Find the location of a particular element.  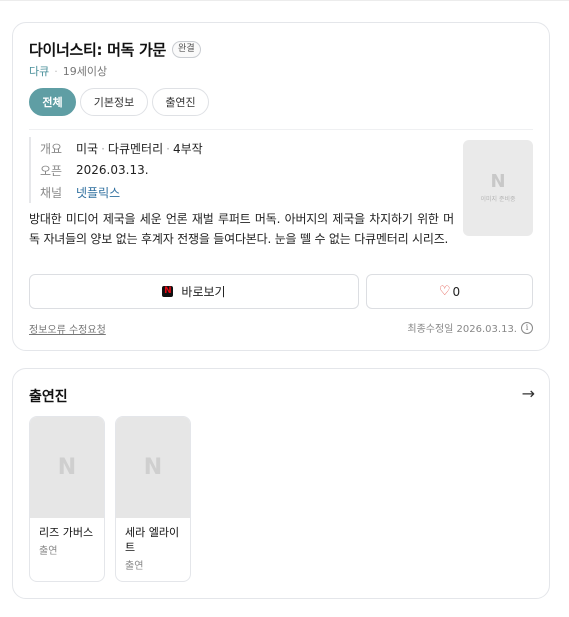

info-row-overview: 개요 미국 · 다큐멘터리 · 4부작 is located at coordinates (121, 148).